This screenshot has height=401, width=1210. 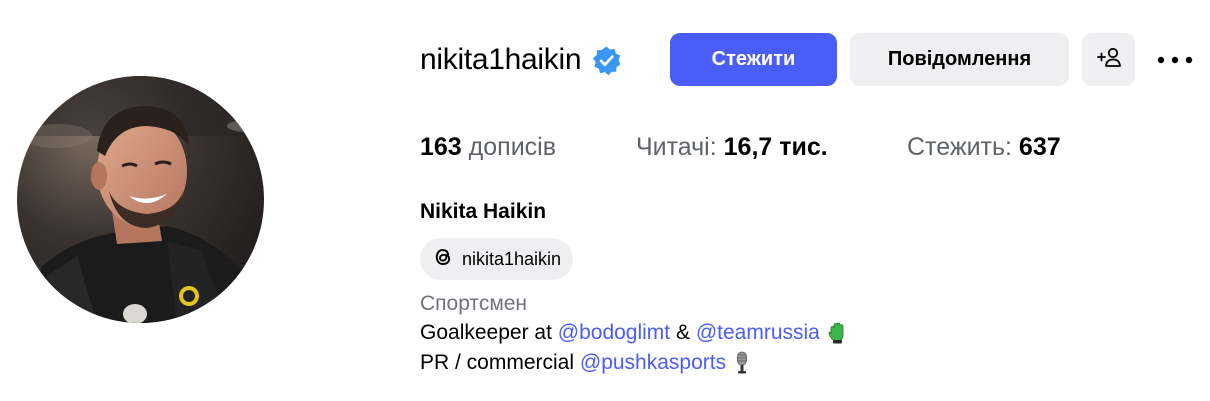 I want to click on username-row: nikita1haikin, so click(x=521, y=60).